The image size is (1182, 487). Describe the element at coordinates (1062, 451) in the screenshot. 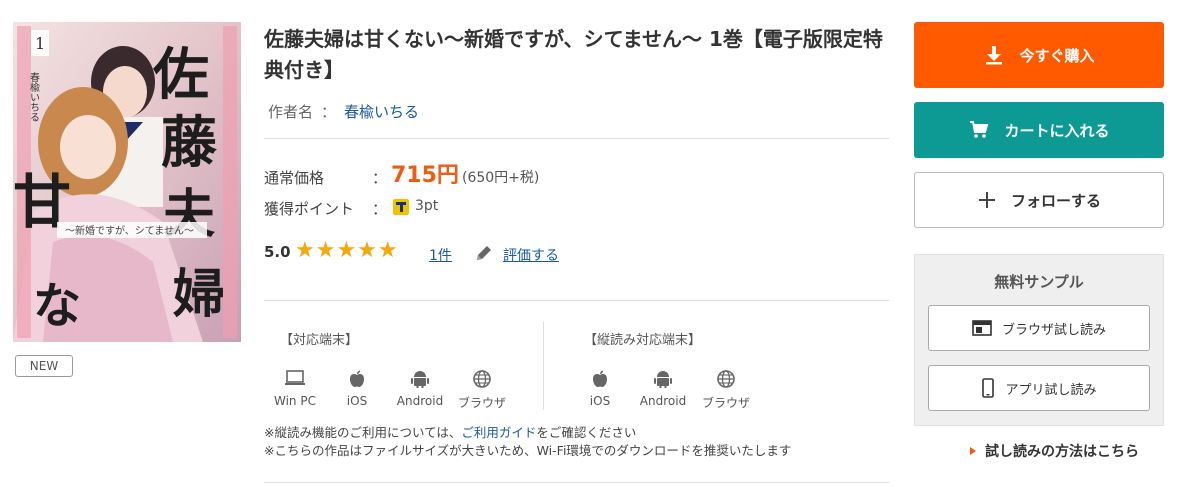

I see `sample-howto-link: 試し読みの方法はこちら` at that location.